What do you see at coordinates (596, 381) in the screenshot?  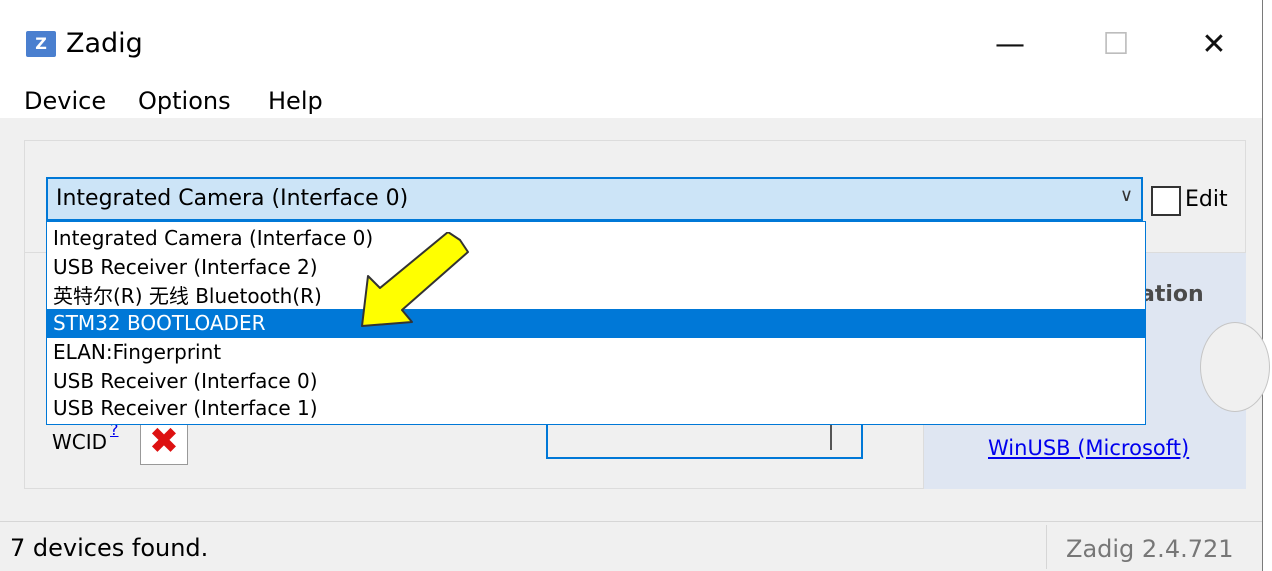 I see `device-option: USB Receiver (Interface 0)` at bounding box center [596, 381].